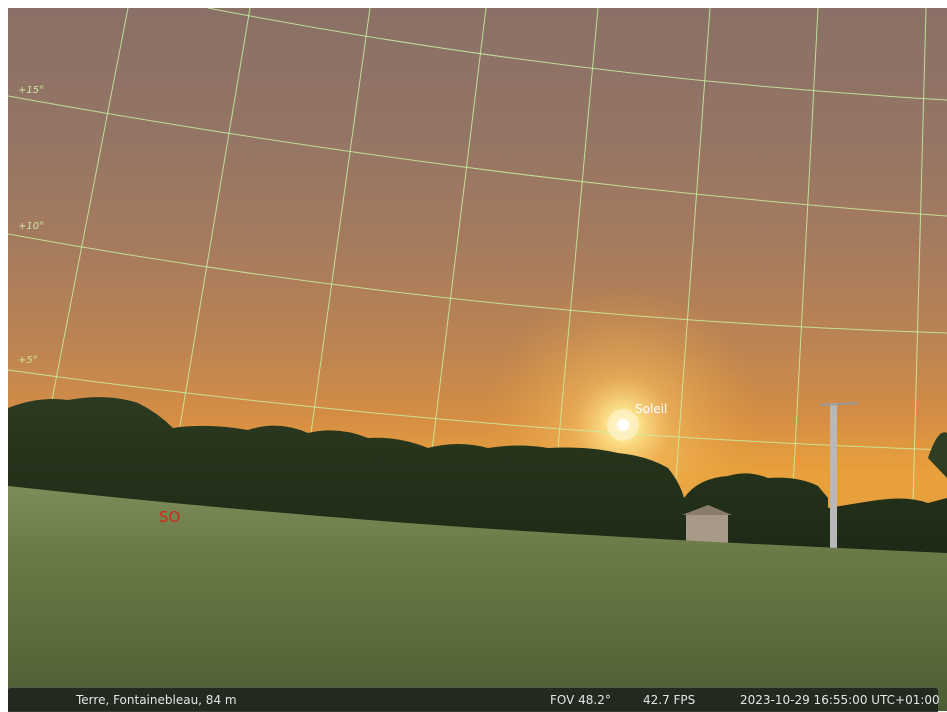 This screenshot has width=947, height=712. What do you see at coordinates (707, 529) in the screenshot?
I see `house` at bounding box center [707, 529].